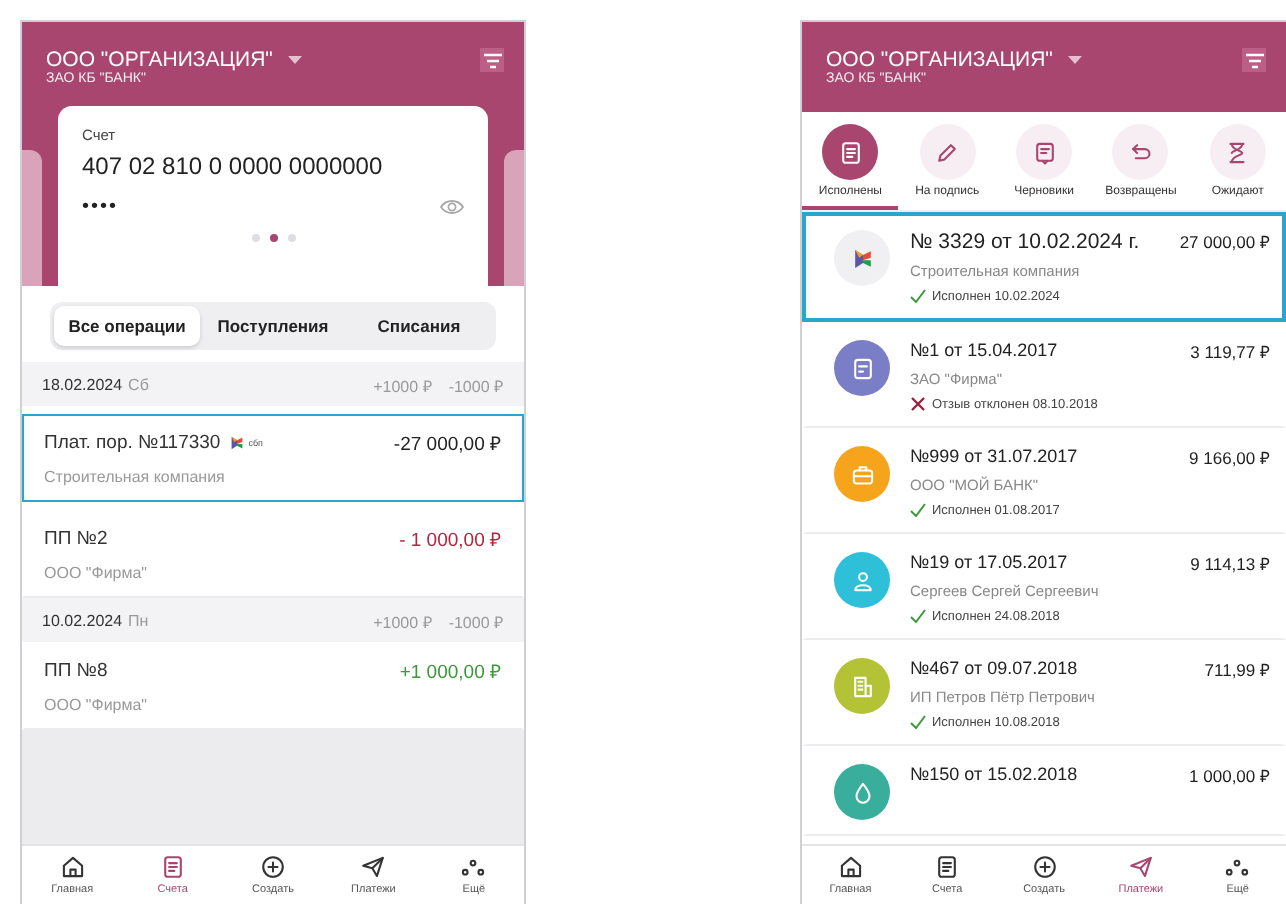 Image resolution: width=1286 pixels, height=904 pixels. I want to click on briefcase-icon, so click(862, 474).